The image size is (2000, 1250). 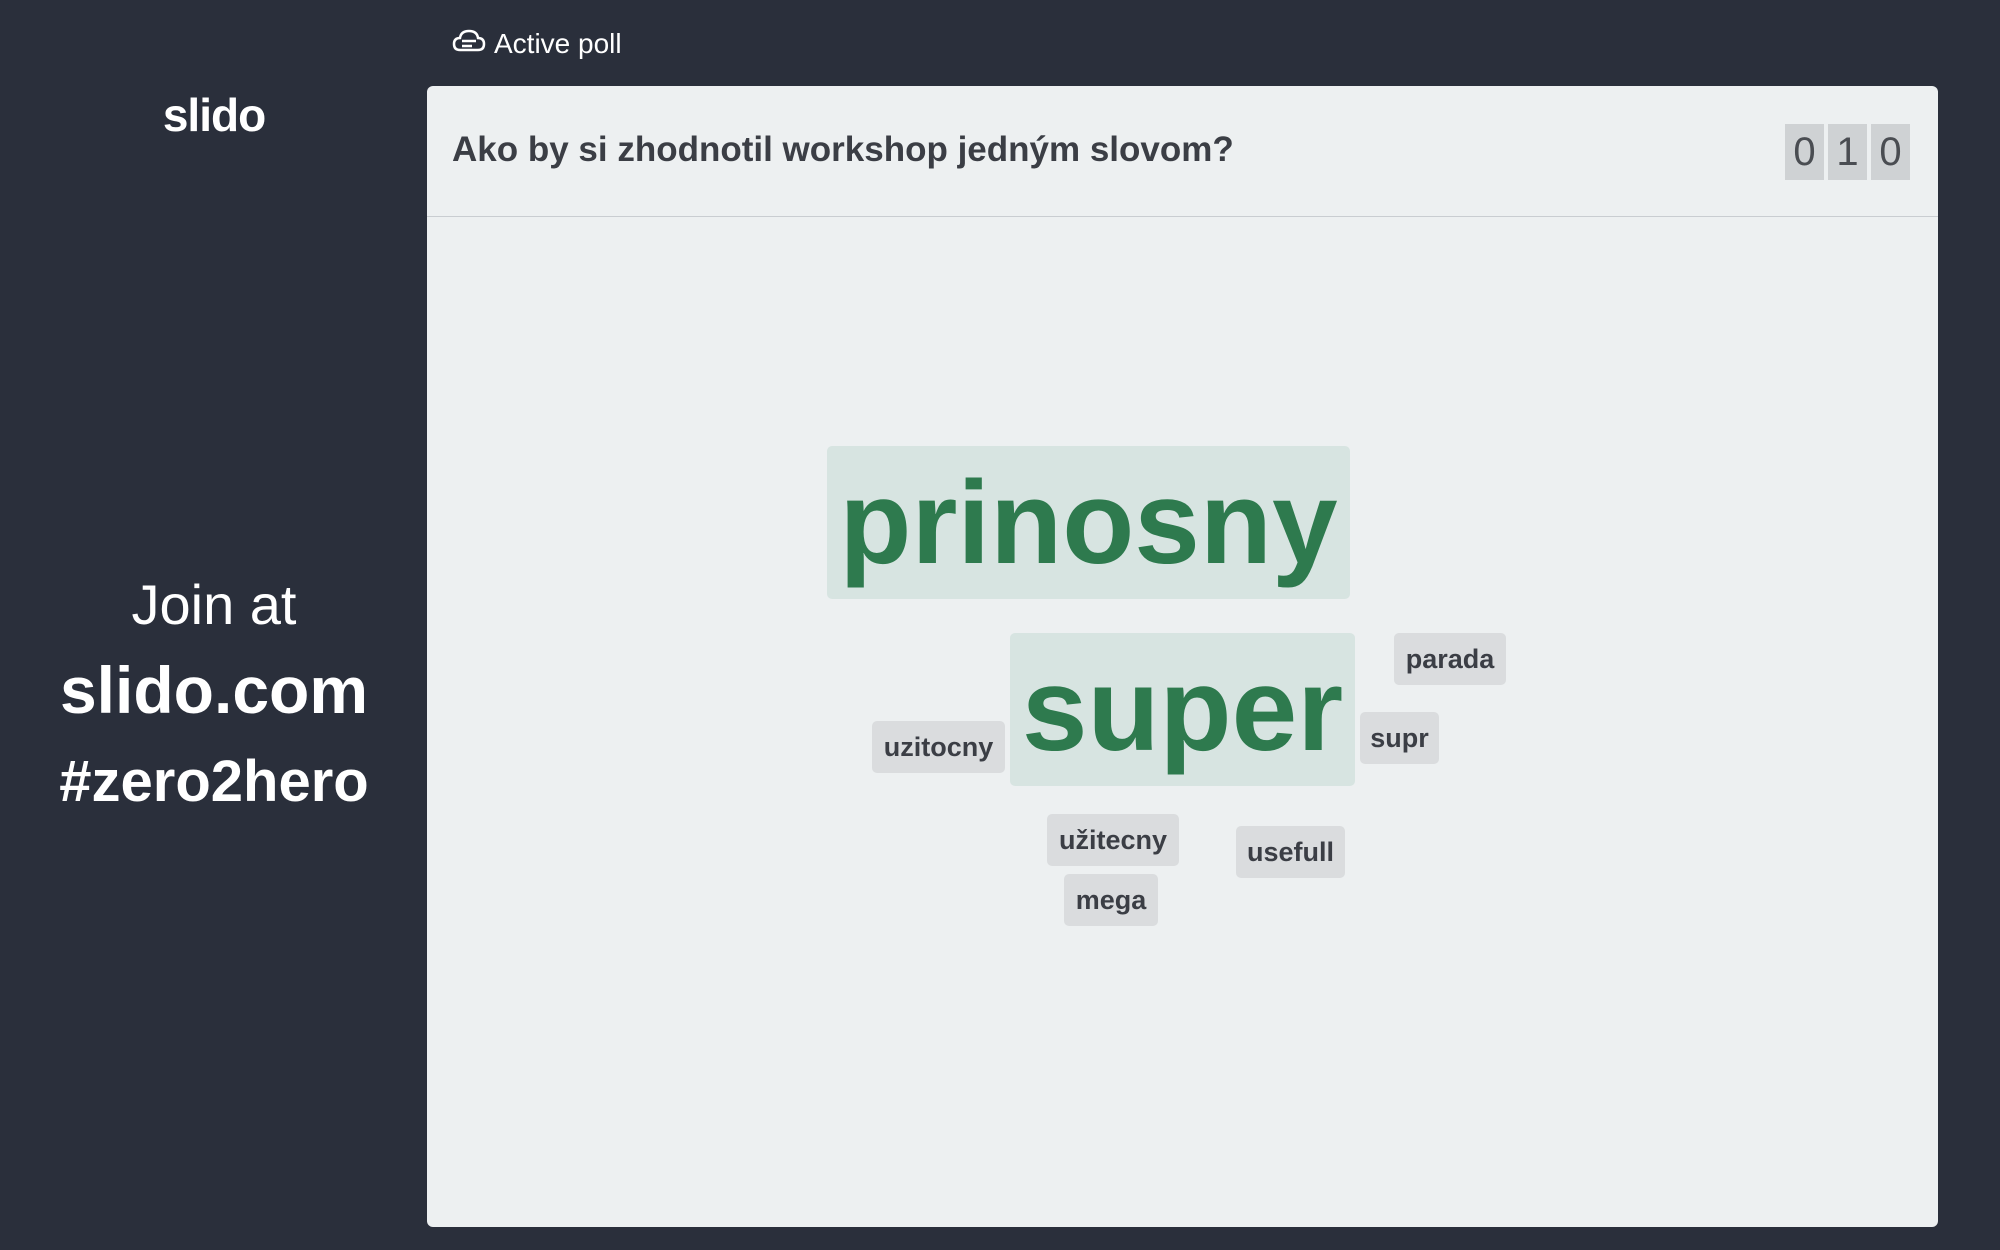 What do you see at coordinates (1290, 852) in the screenshot?
I see `word-usefull: usefull` at bounding box center [1290, 852].